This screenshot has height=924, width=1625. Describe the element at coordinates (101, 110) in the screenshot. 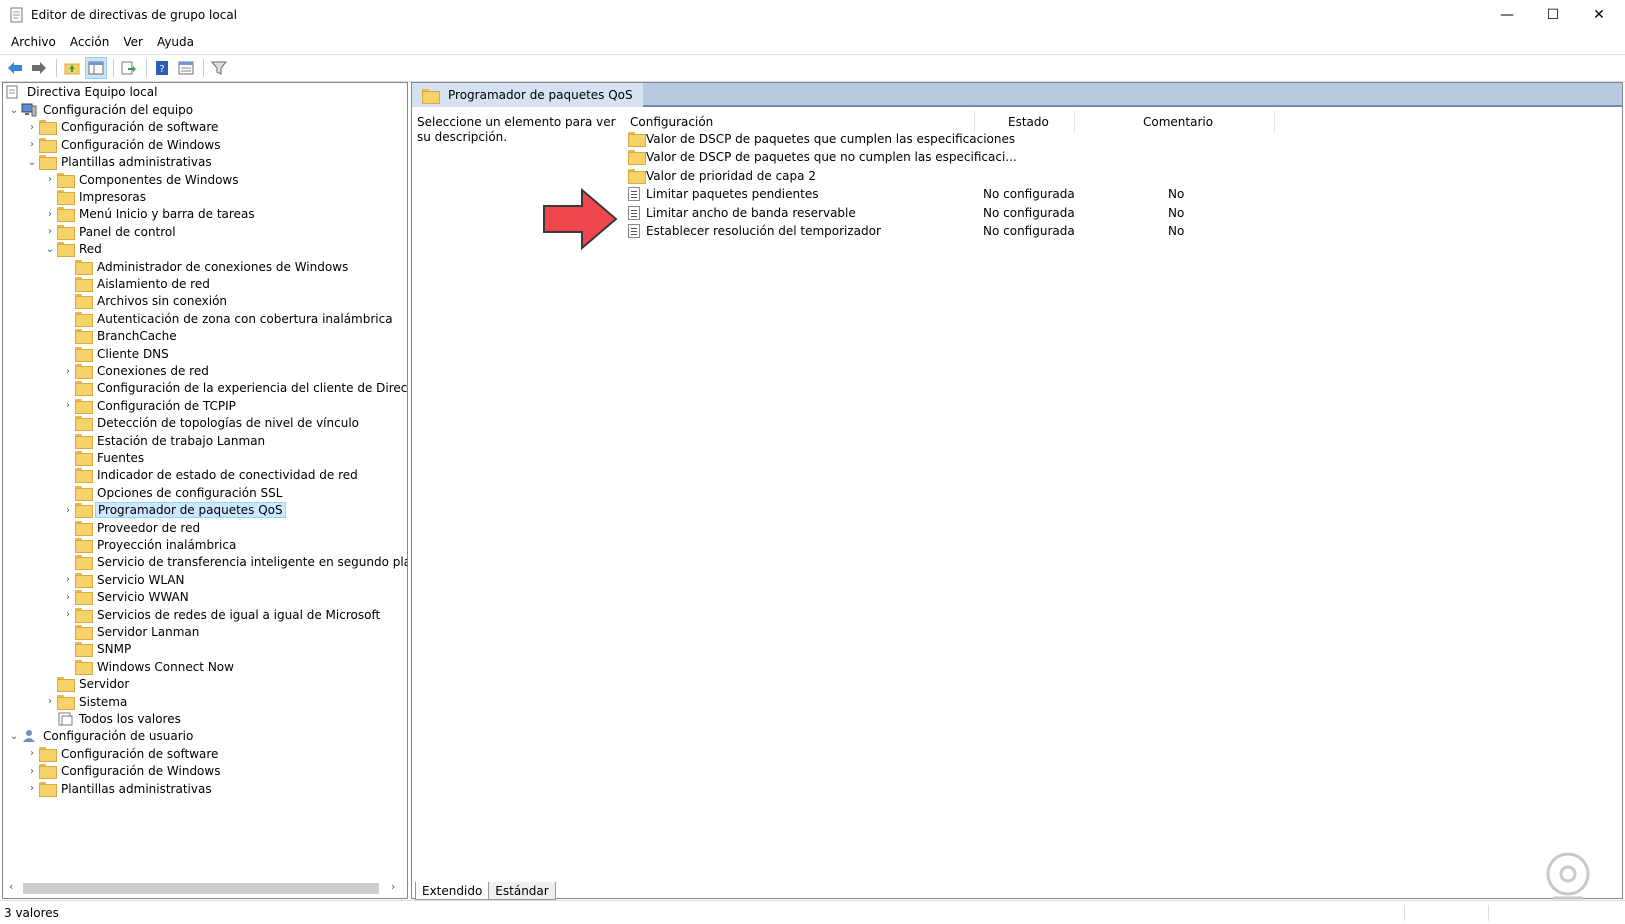

I see `tree-item: ⌄ Configuración del equipo` at that location.